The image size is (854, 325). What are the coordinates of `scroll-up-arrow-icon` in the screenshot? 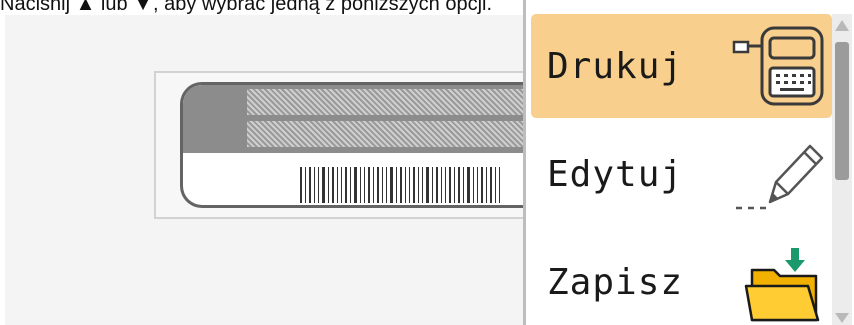 It's located at (842, 25).